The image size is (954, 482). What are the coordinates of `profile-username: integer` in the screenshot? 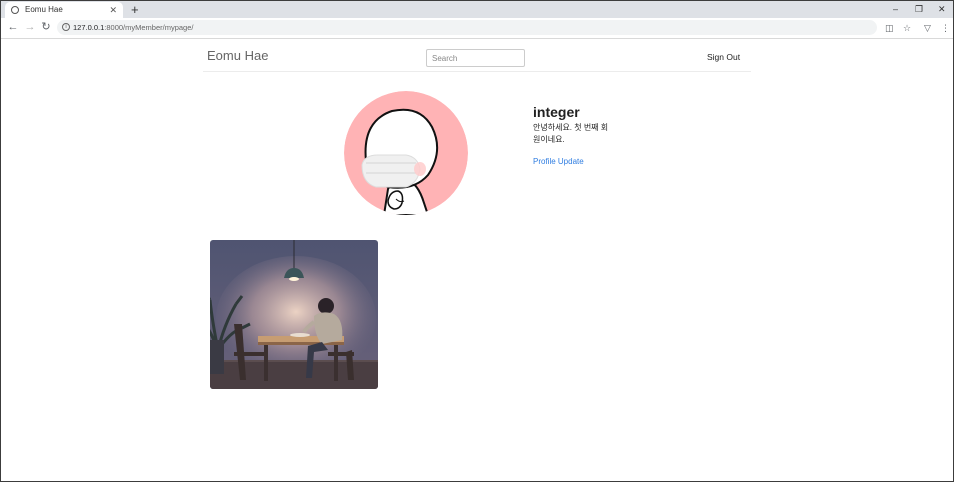 It's located at (556, 112).